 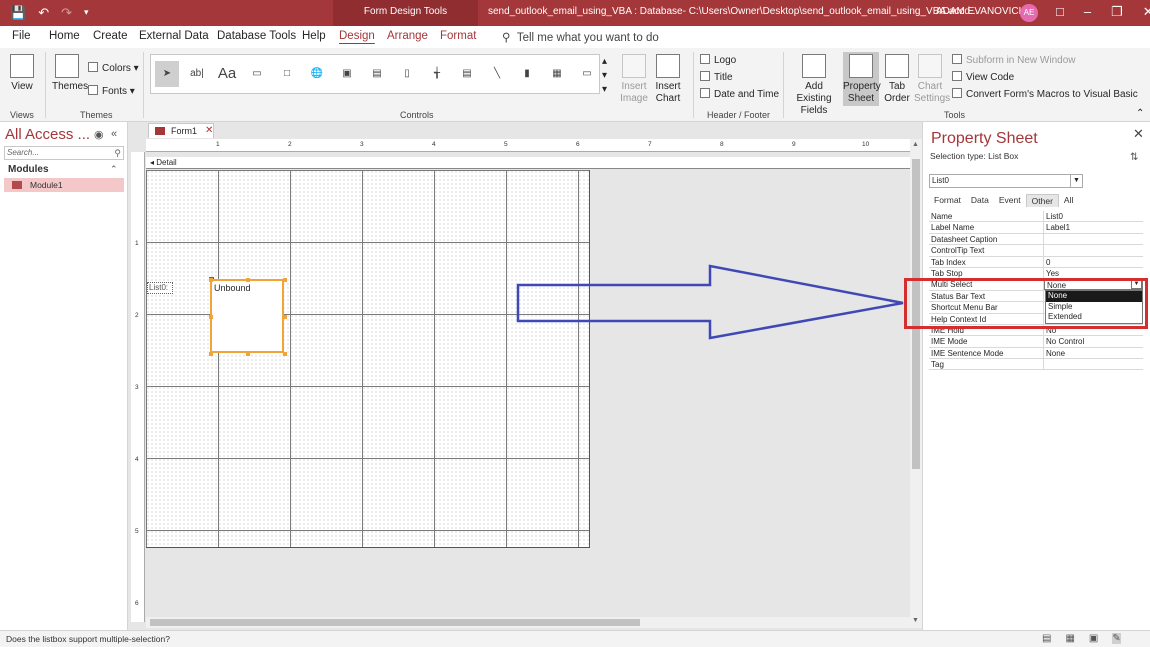 I want to click on scroll-up-icon: ▲, so click(x=915, y=144).